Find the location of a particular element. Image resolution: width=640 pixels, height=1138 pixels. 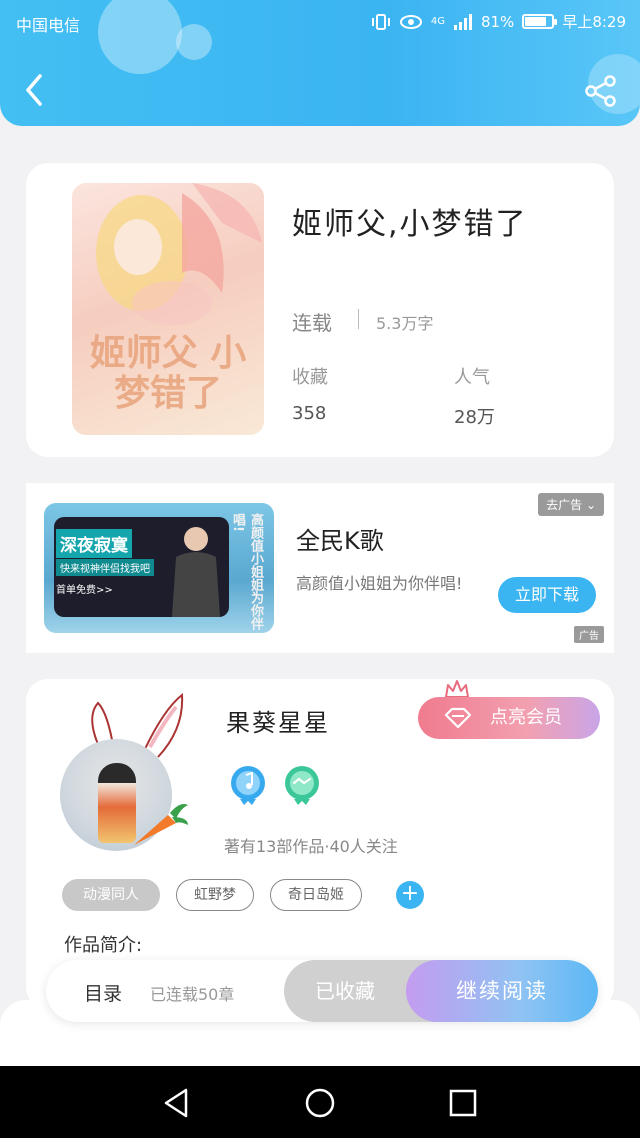

back-triangle-icon is located at coordinates (177, 1103).